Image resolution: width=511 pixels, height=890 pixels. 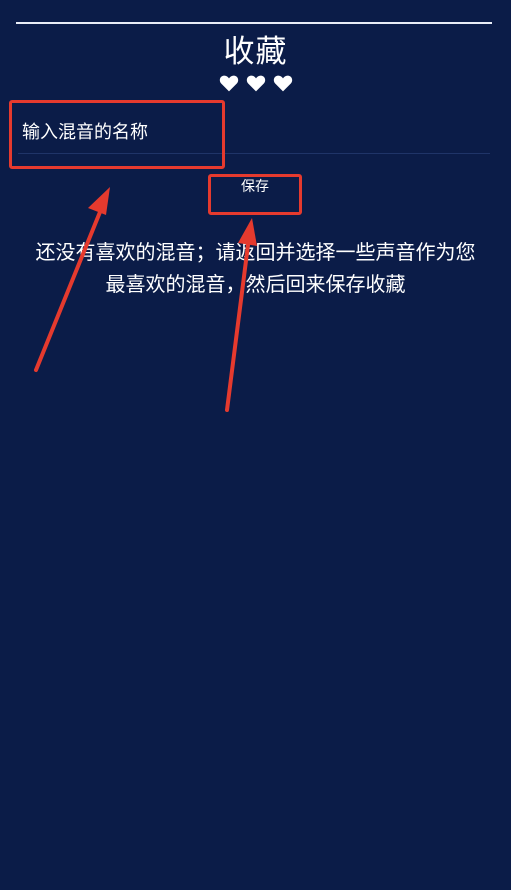 What do you see at coordinates (255, 52) in the screenshot?
I see `page-title: 收藏` at bounding box center [255, 52].